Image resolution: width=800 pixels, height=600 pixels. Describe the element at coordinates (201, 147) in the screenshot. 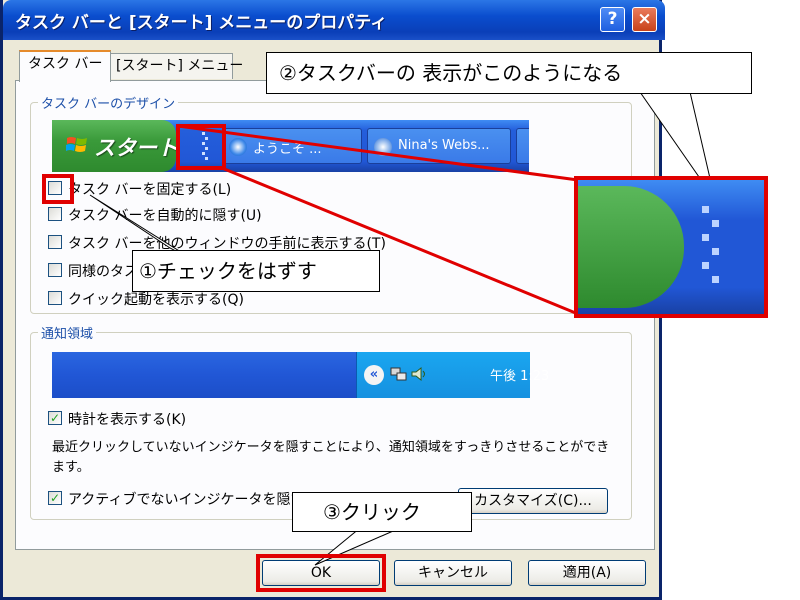

I see `highlight-grip` at that location.